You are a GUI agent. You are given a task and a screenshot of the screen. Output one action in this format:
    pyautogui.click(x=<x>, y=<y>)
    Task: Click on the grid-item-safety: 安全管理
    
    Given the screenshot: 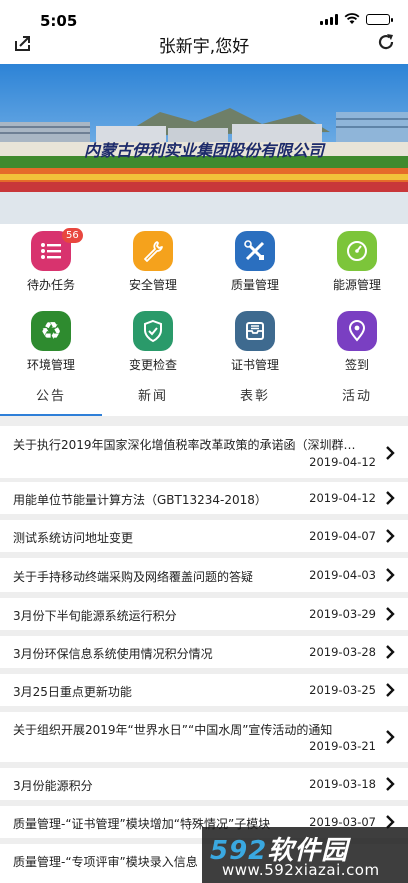 What is the action you would take?
    pyautogui.click(x=153, y=264)
    